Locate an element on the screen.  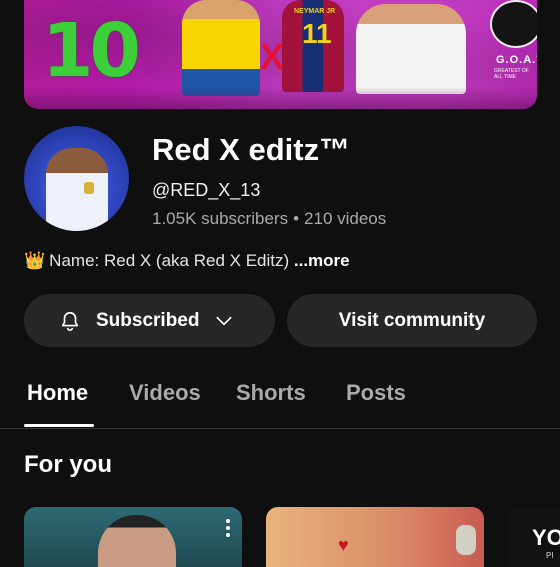
banner-logo-mark: X is located at coordinates (272, 56).